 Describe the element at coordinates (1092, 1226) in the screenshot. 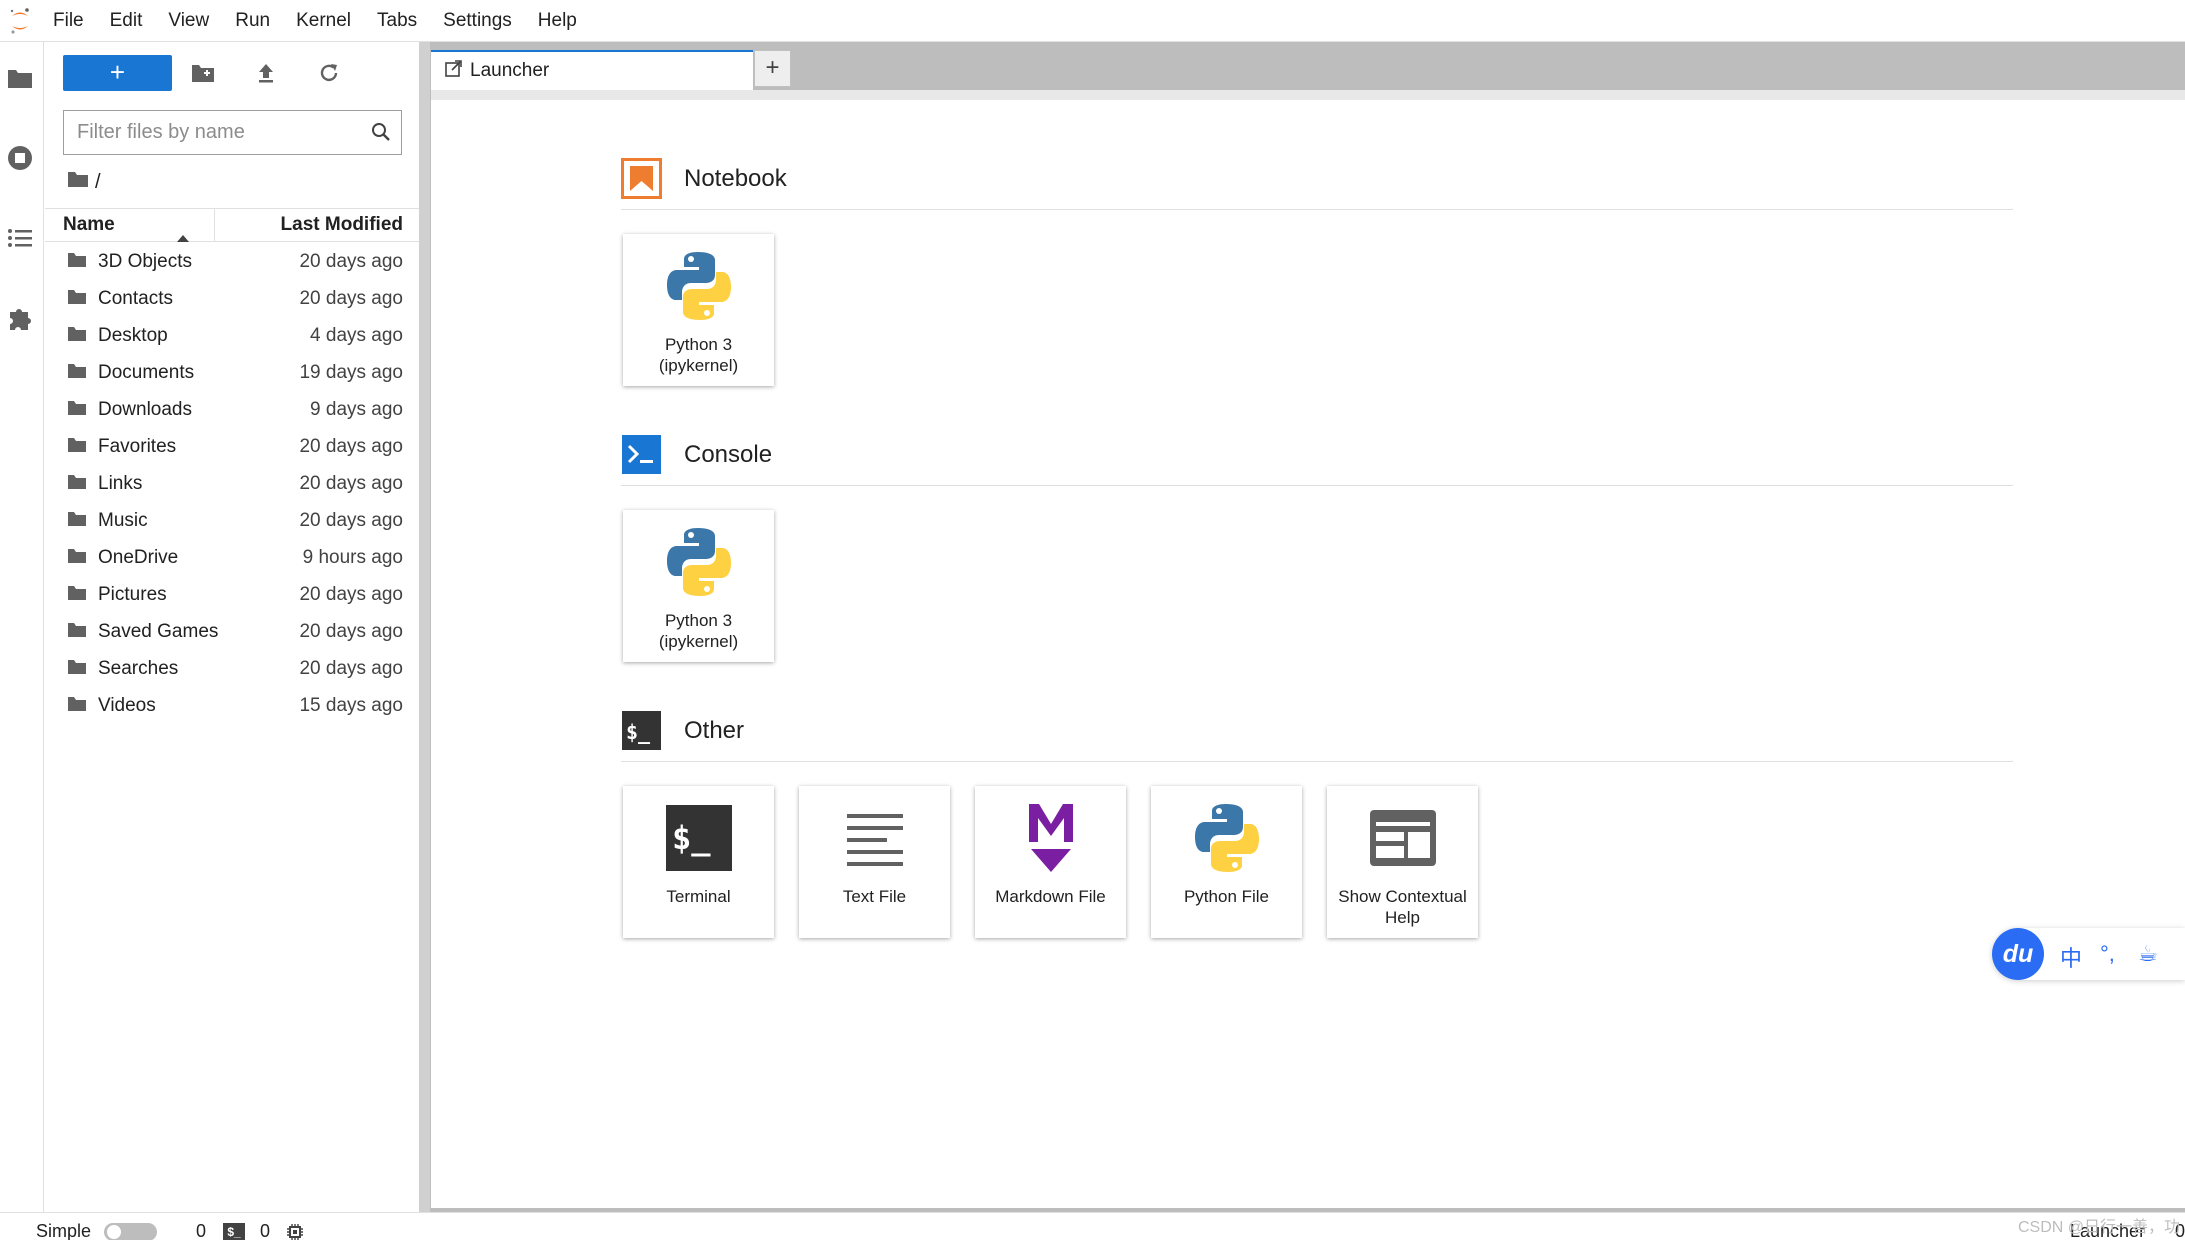

I see `status-bar: Simple 0 $_ 0 Launcher 0` at that location.